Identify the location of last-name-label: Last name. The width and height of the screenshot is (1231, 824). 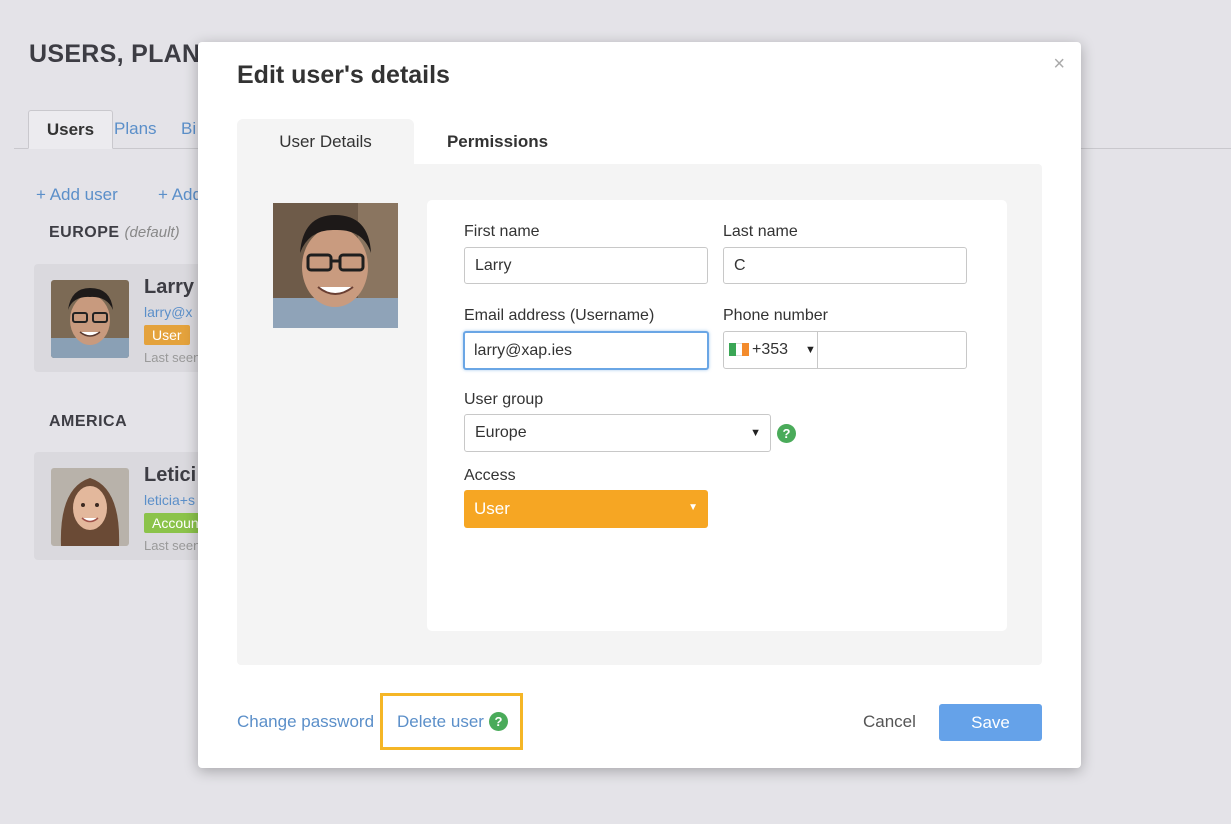
(760, 231).